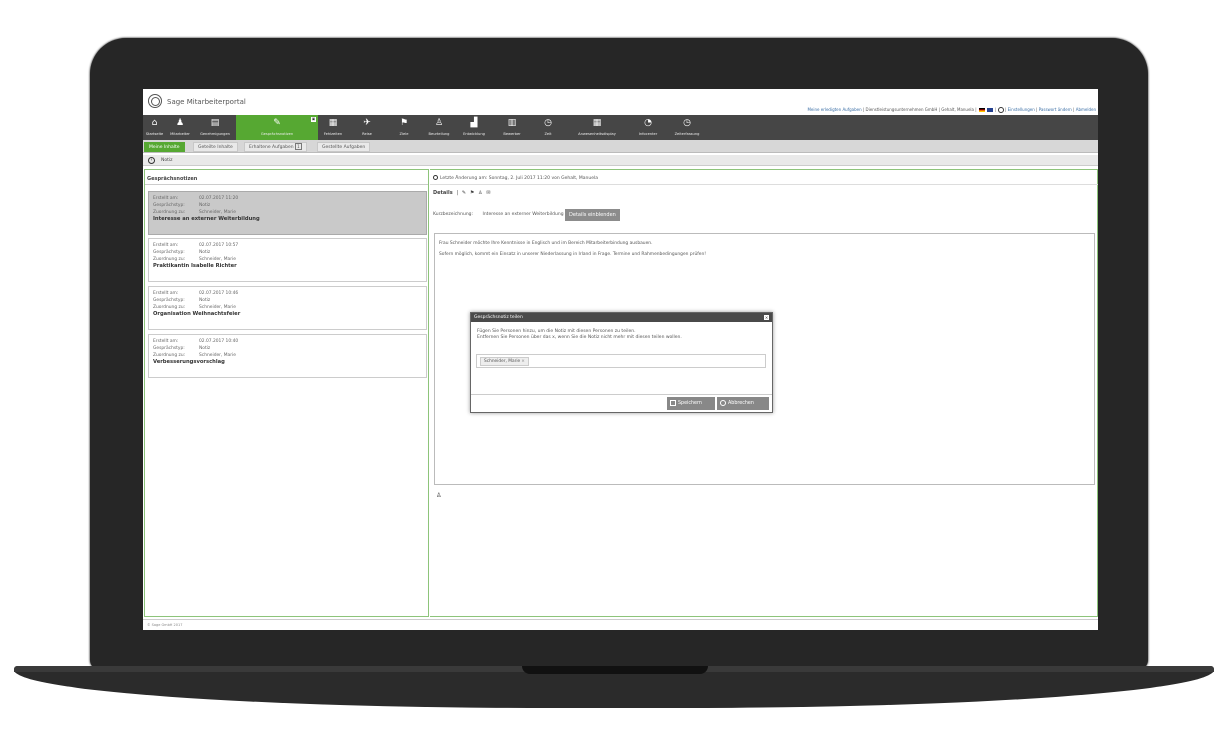 This screenshot has height=740, width=1228. What do you see at coordinates (287, 245) in the screenshot?
I see `note-created-row: Erstellt am: 02.07.2017 10:57` at bounding box center [287, 245].